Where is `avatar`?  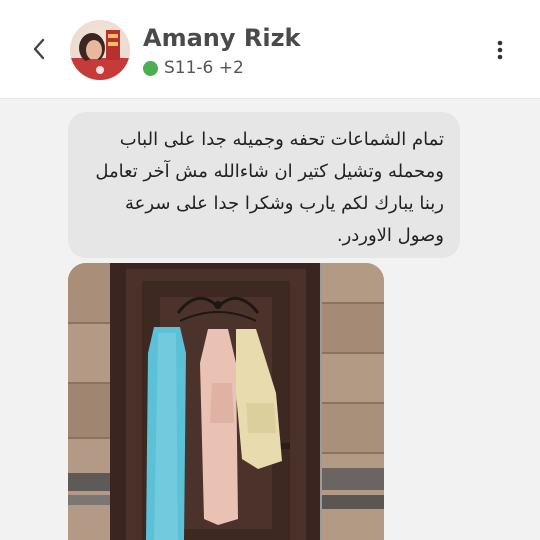 avatar is located at coordinates (100, 50).